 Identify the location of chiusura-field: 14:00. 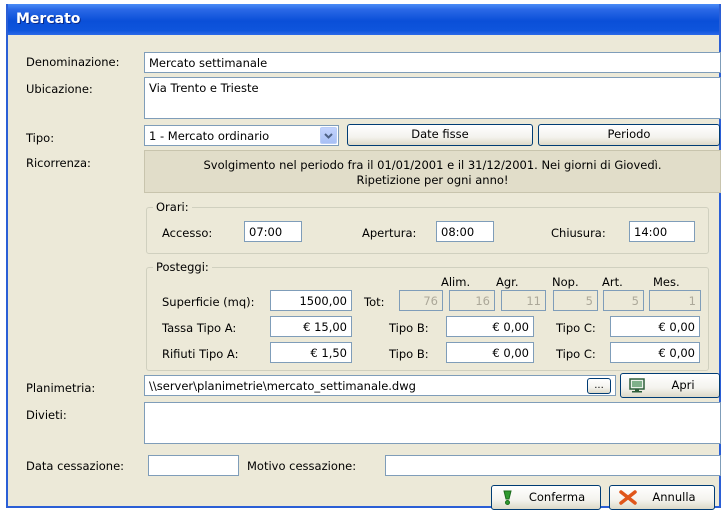
(662, 231).